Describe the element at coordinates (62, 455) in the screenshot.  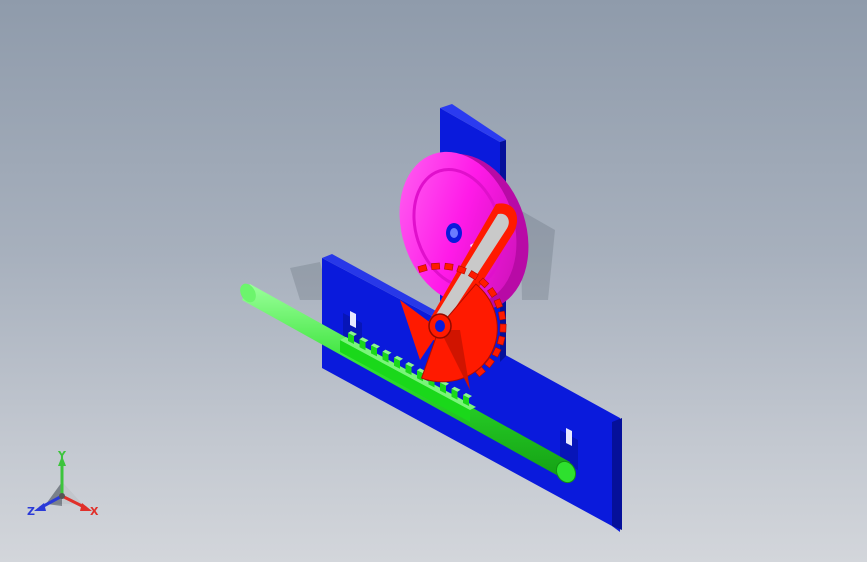
I see `y-axis-label: Y` at that location.